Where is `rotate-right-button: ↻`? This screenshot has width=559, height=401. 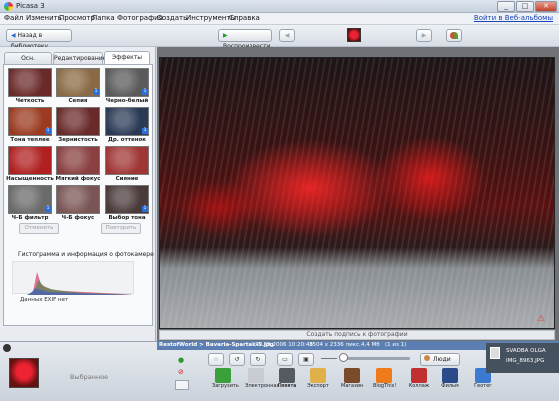
rotate-right-button: ↻ is located at coordinates (258, 359).